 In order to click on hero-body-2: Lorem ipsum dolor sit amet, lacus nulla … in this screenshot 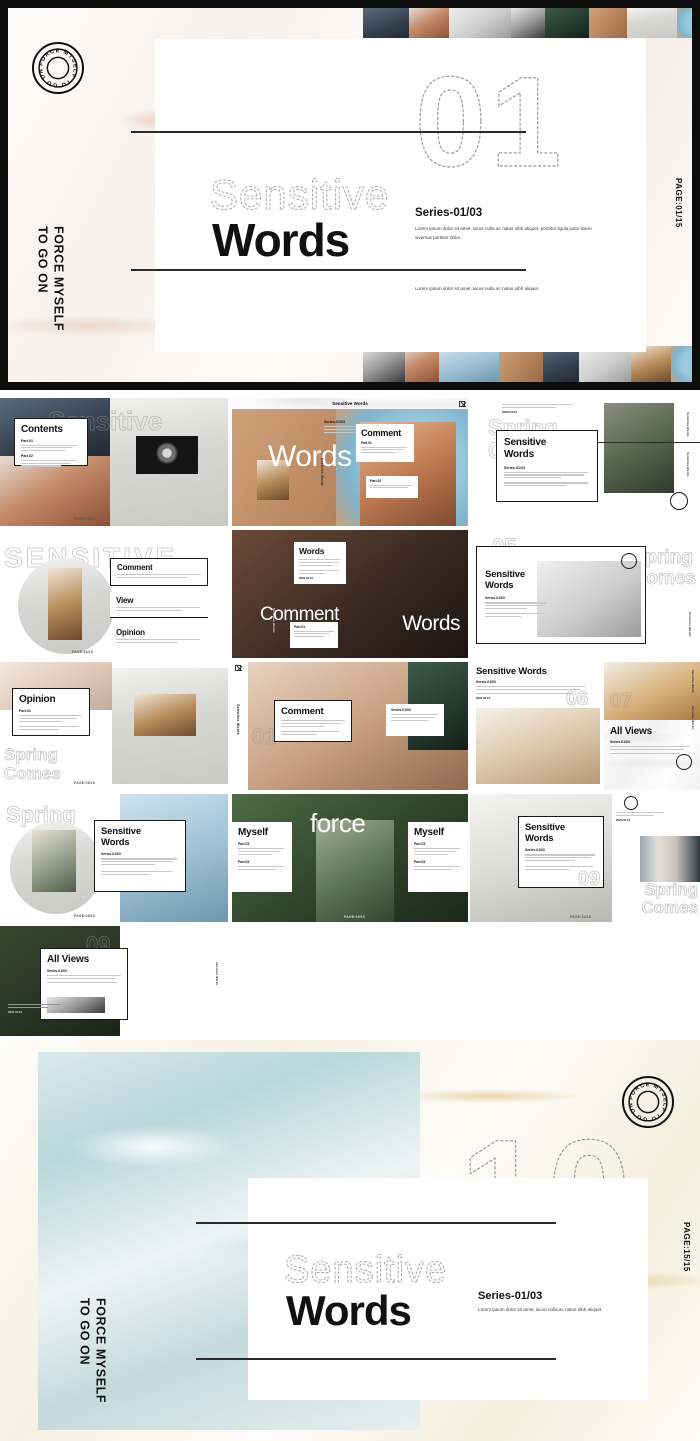, I will do `click(477, 288)`.